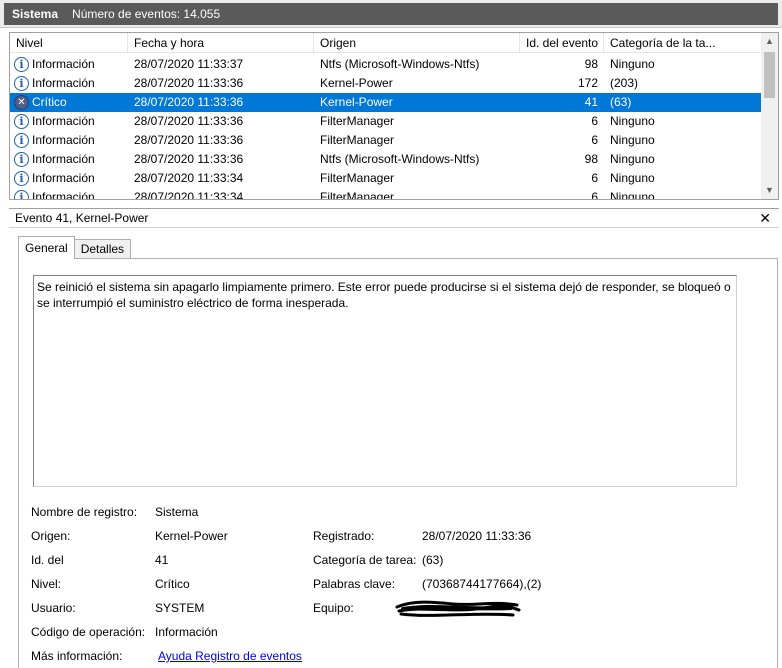  What do you see at coordinates (482, 584) in the screenshot?
I see `keywords-value: (70368744177664),(2)` at bounding box center [482, 584].